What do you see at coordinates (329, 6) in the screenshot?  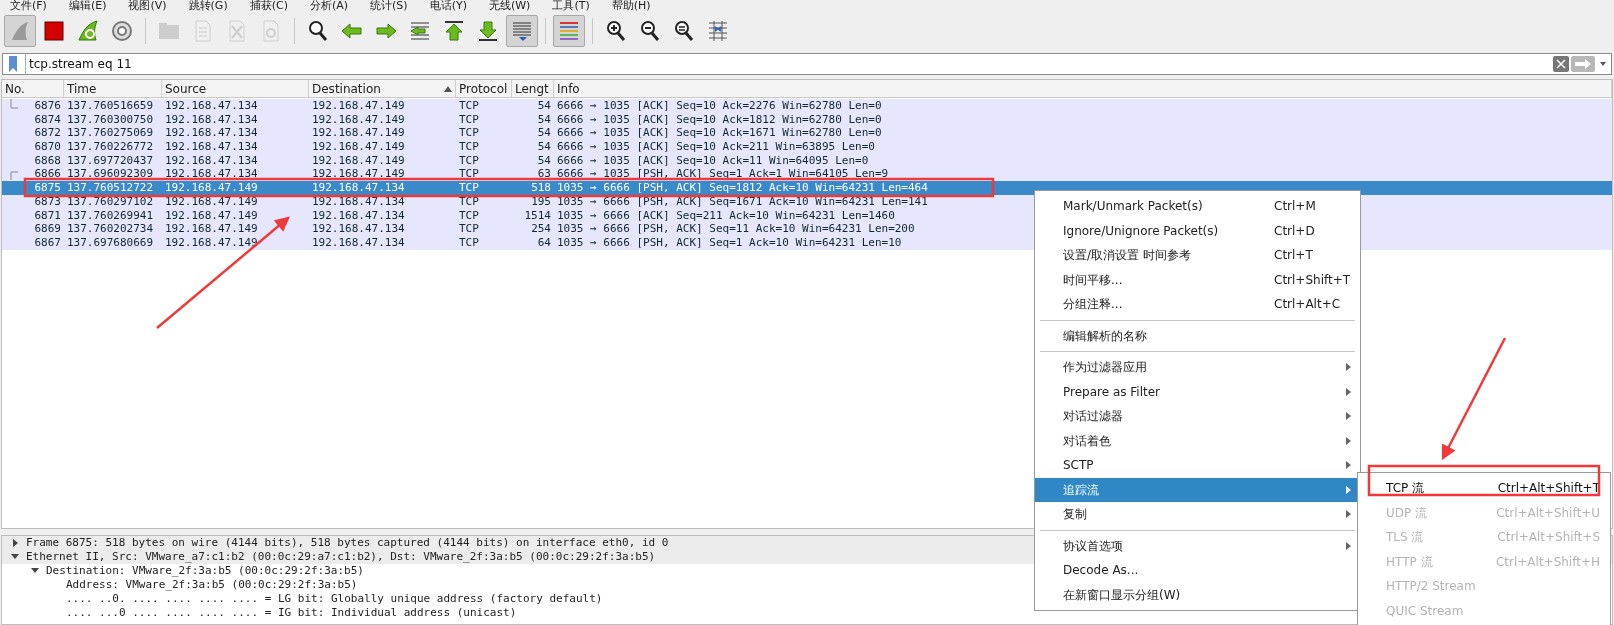 I see `menu-bar-item: 分析(A)` at bounding box center [329, 6].